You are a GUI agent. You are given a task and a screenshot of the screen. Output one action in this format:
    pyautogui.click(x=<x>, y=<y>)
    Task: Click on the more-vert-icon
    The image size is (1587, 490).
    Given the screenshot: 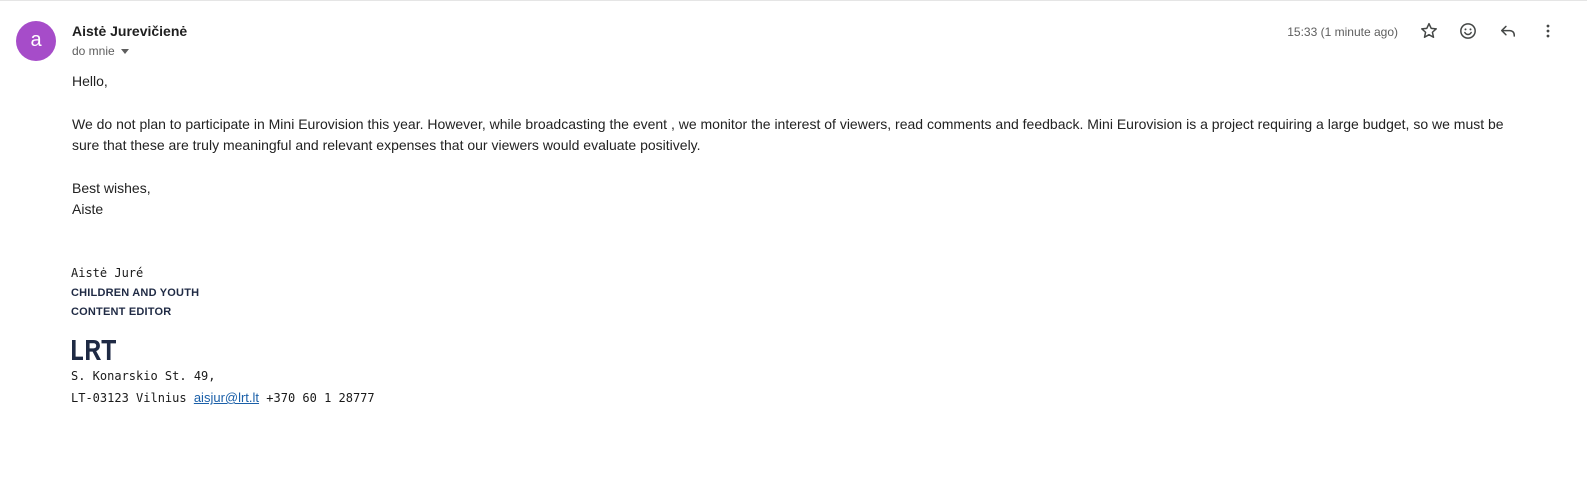 What is the action you would take?
    pyautogui.click(x=1548, y=31)
    